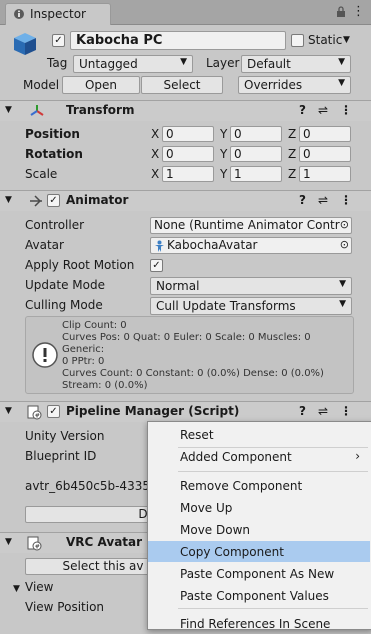  Describe the element at coordinates (87, 486) in the screenshot. I see `blueprint-id-value: avtr_6b450c5b-4335` at that location.